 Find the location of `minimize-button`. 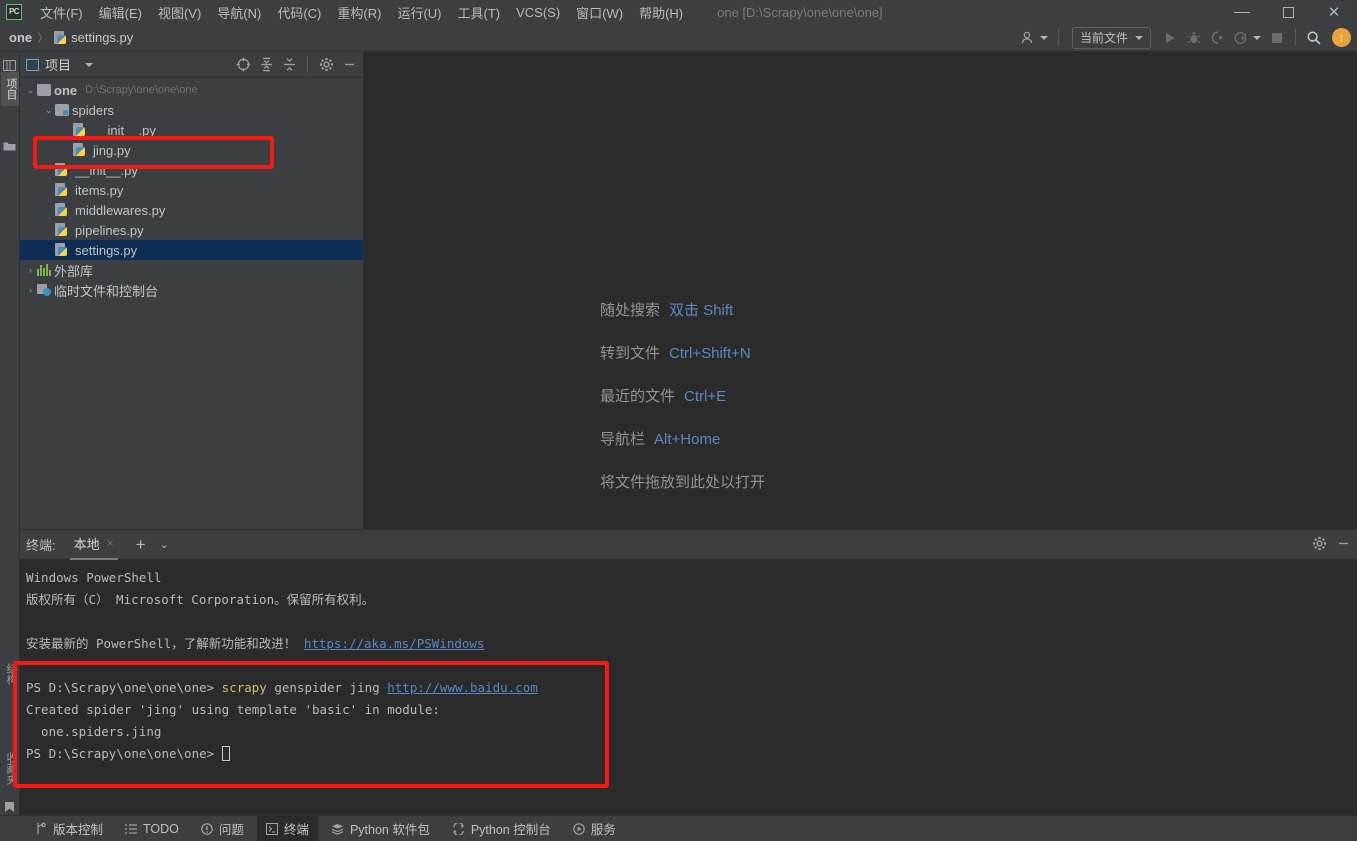

minimize-button is located at coordinates (1242, 12).